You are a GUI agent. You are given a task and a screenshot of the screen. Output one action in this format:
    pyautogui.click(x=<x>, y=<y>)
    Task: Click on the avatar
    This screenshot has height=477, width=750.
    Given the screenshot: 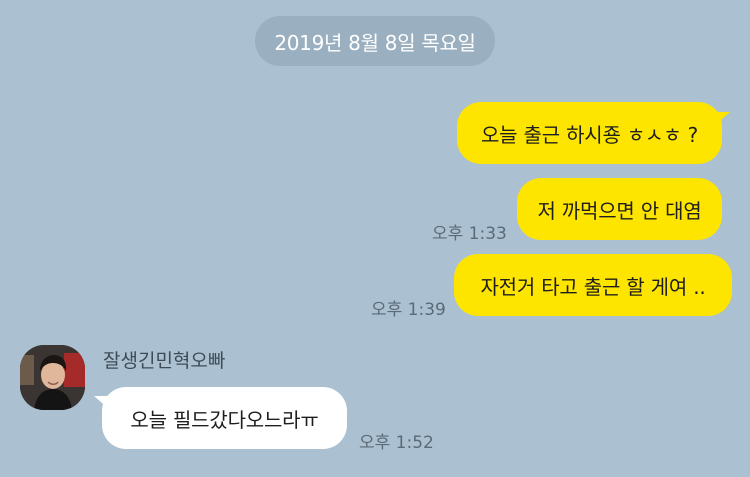 What is the action you would take?
    pyautogui.click(x=52, y=377)
    